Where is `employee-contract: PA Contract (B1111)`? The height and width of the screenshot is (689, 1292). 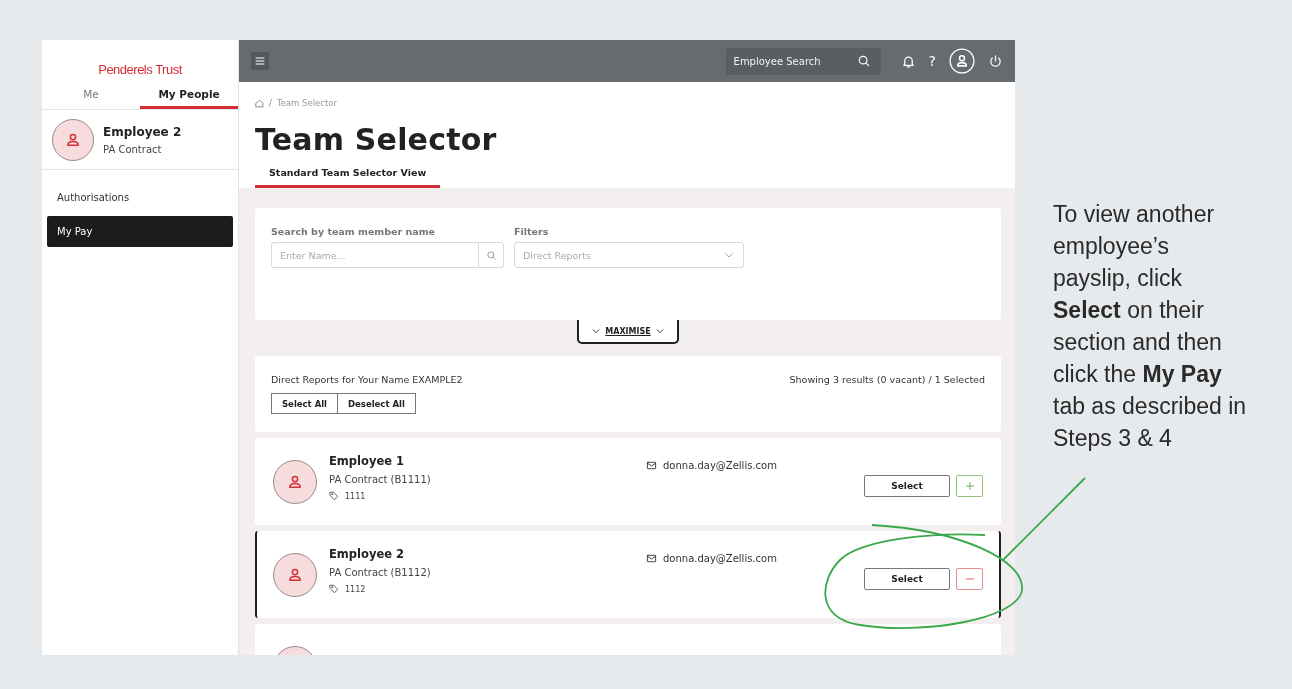
employee-contract: PA Contract (B1111) is located at coordinates (380, 479).